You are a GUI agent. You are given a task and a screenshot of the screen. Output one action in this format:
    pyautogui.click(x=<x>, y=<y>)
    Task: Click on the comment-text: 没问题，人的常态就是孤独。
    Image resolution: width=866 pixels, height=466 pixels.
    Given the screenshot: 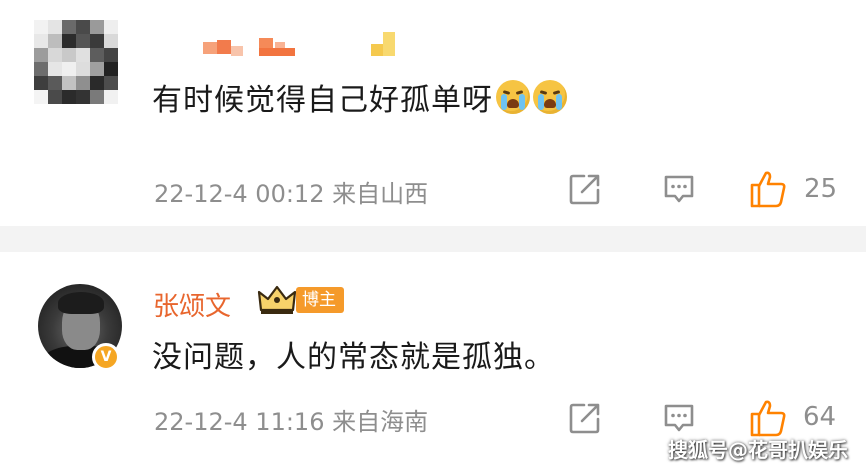 What is the action you would take?
    pyautogui.click(x=353, y=357)
    